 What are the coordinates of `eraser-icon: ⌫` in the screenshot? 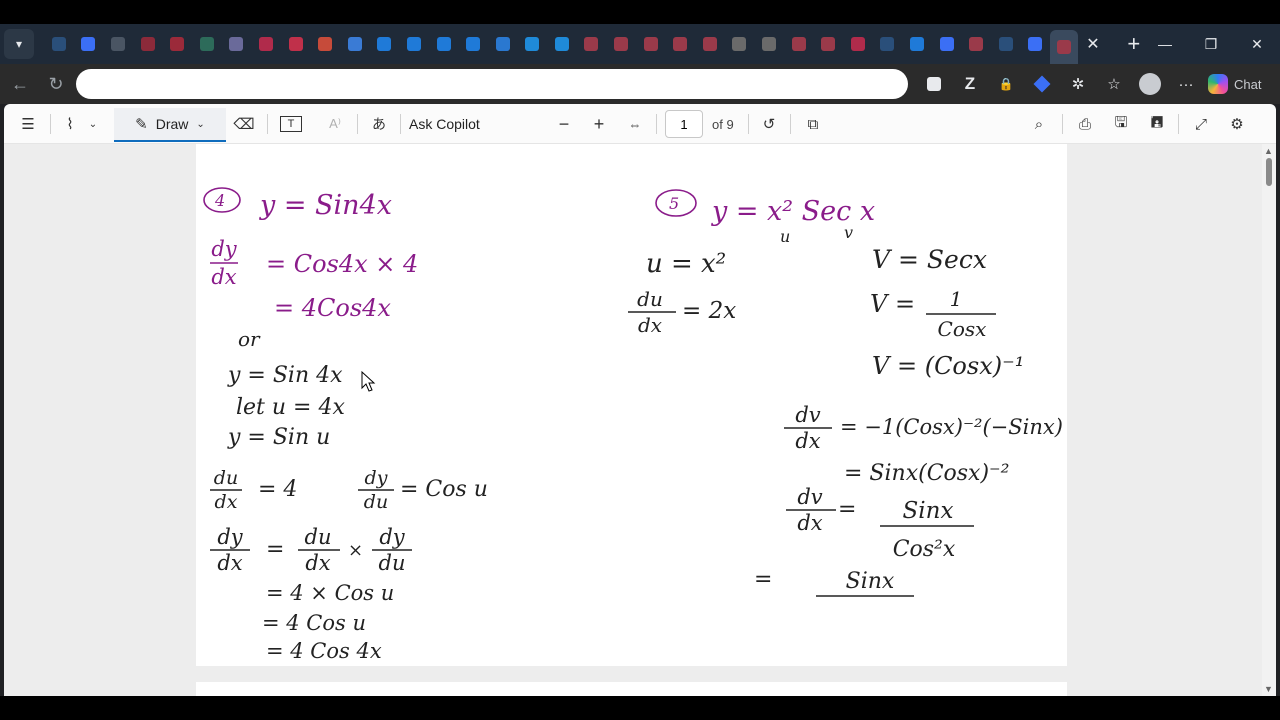 It's located at (243, 124).